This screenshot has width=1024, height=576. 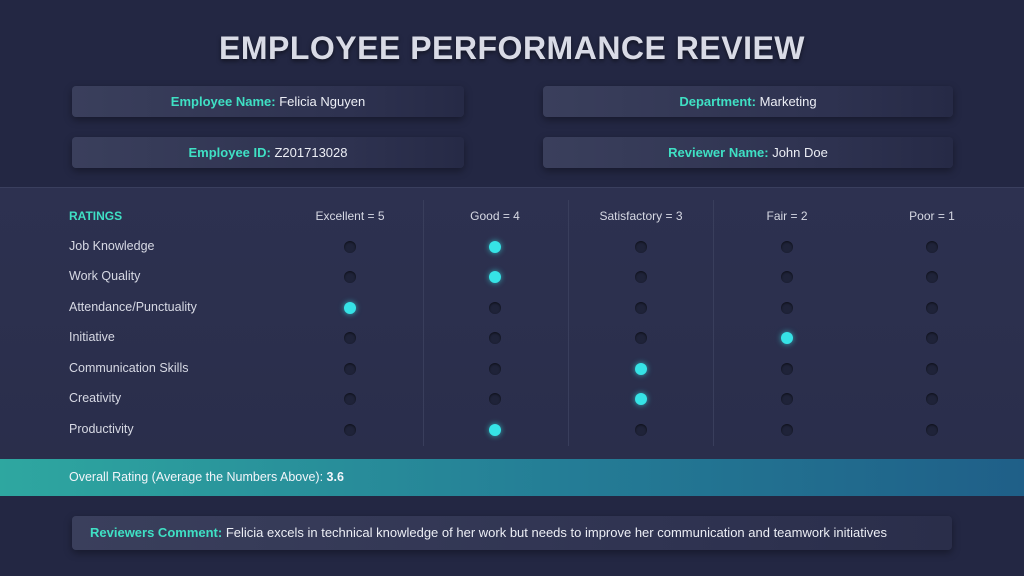 I want to click on department-field: Department: Marketing, so click(x=748, y=101).